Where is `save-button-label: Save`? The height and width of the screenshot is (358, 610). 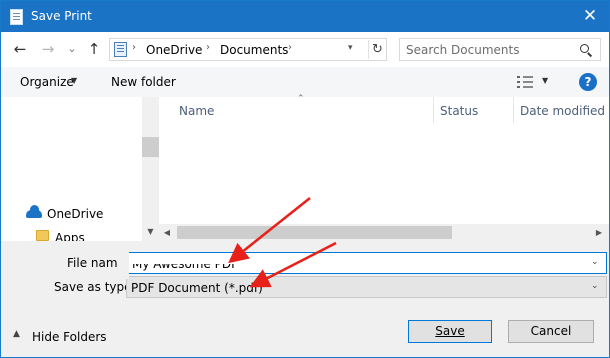 save-button-label: Save is located at coordinates (450, 331).